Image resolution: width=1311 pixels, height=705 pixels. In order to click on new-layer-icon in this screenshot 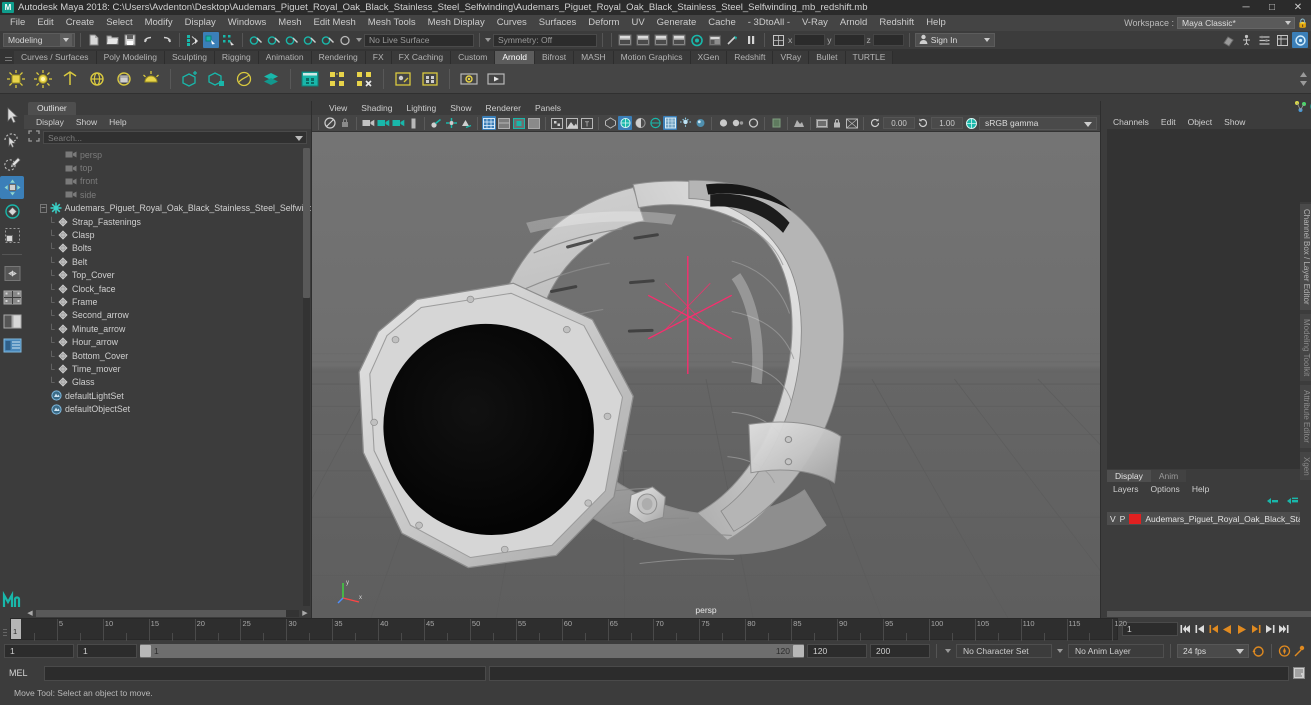, I will do `click(1272, 503)`.